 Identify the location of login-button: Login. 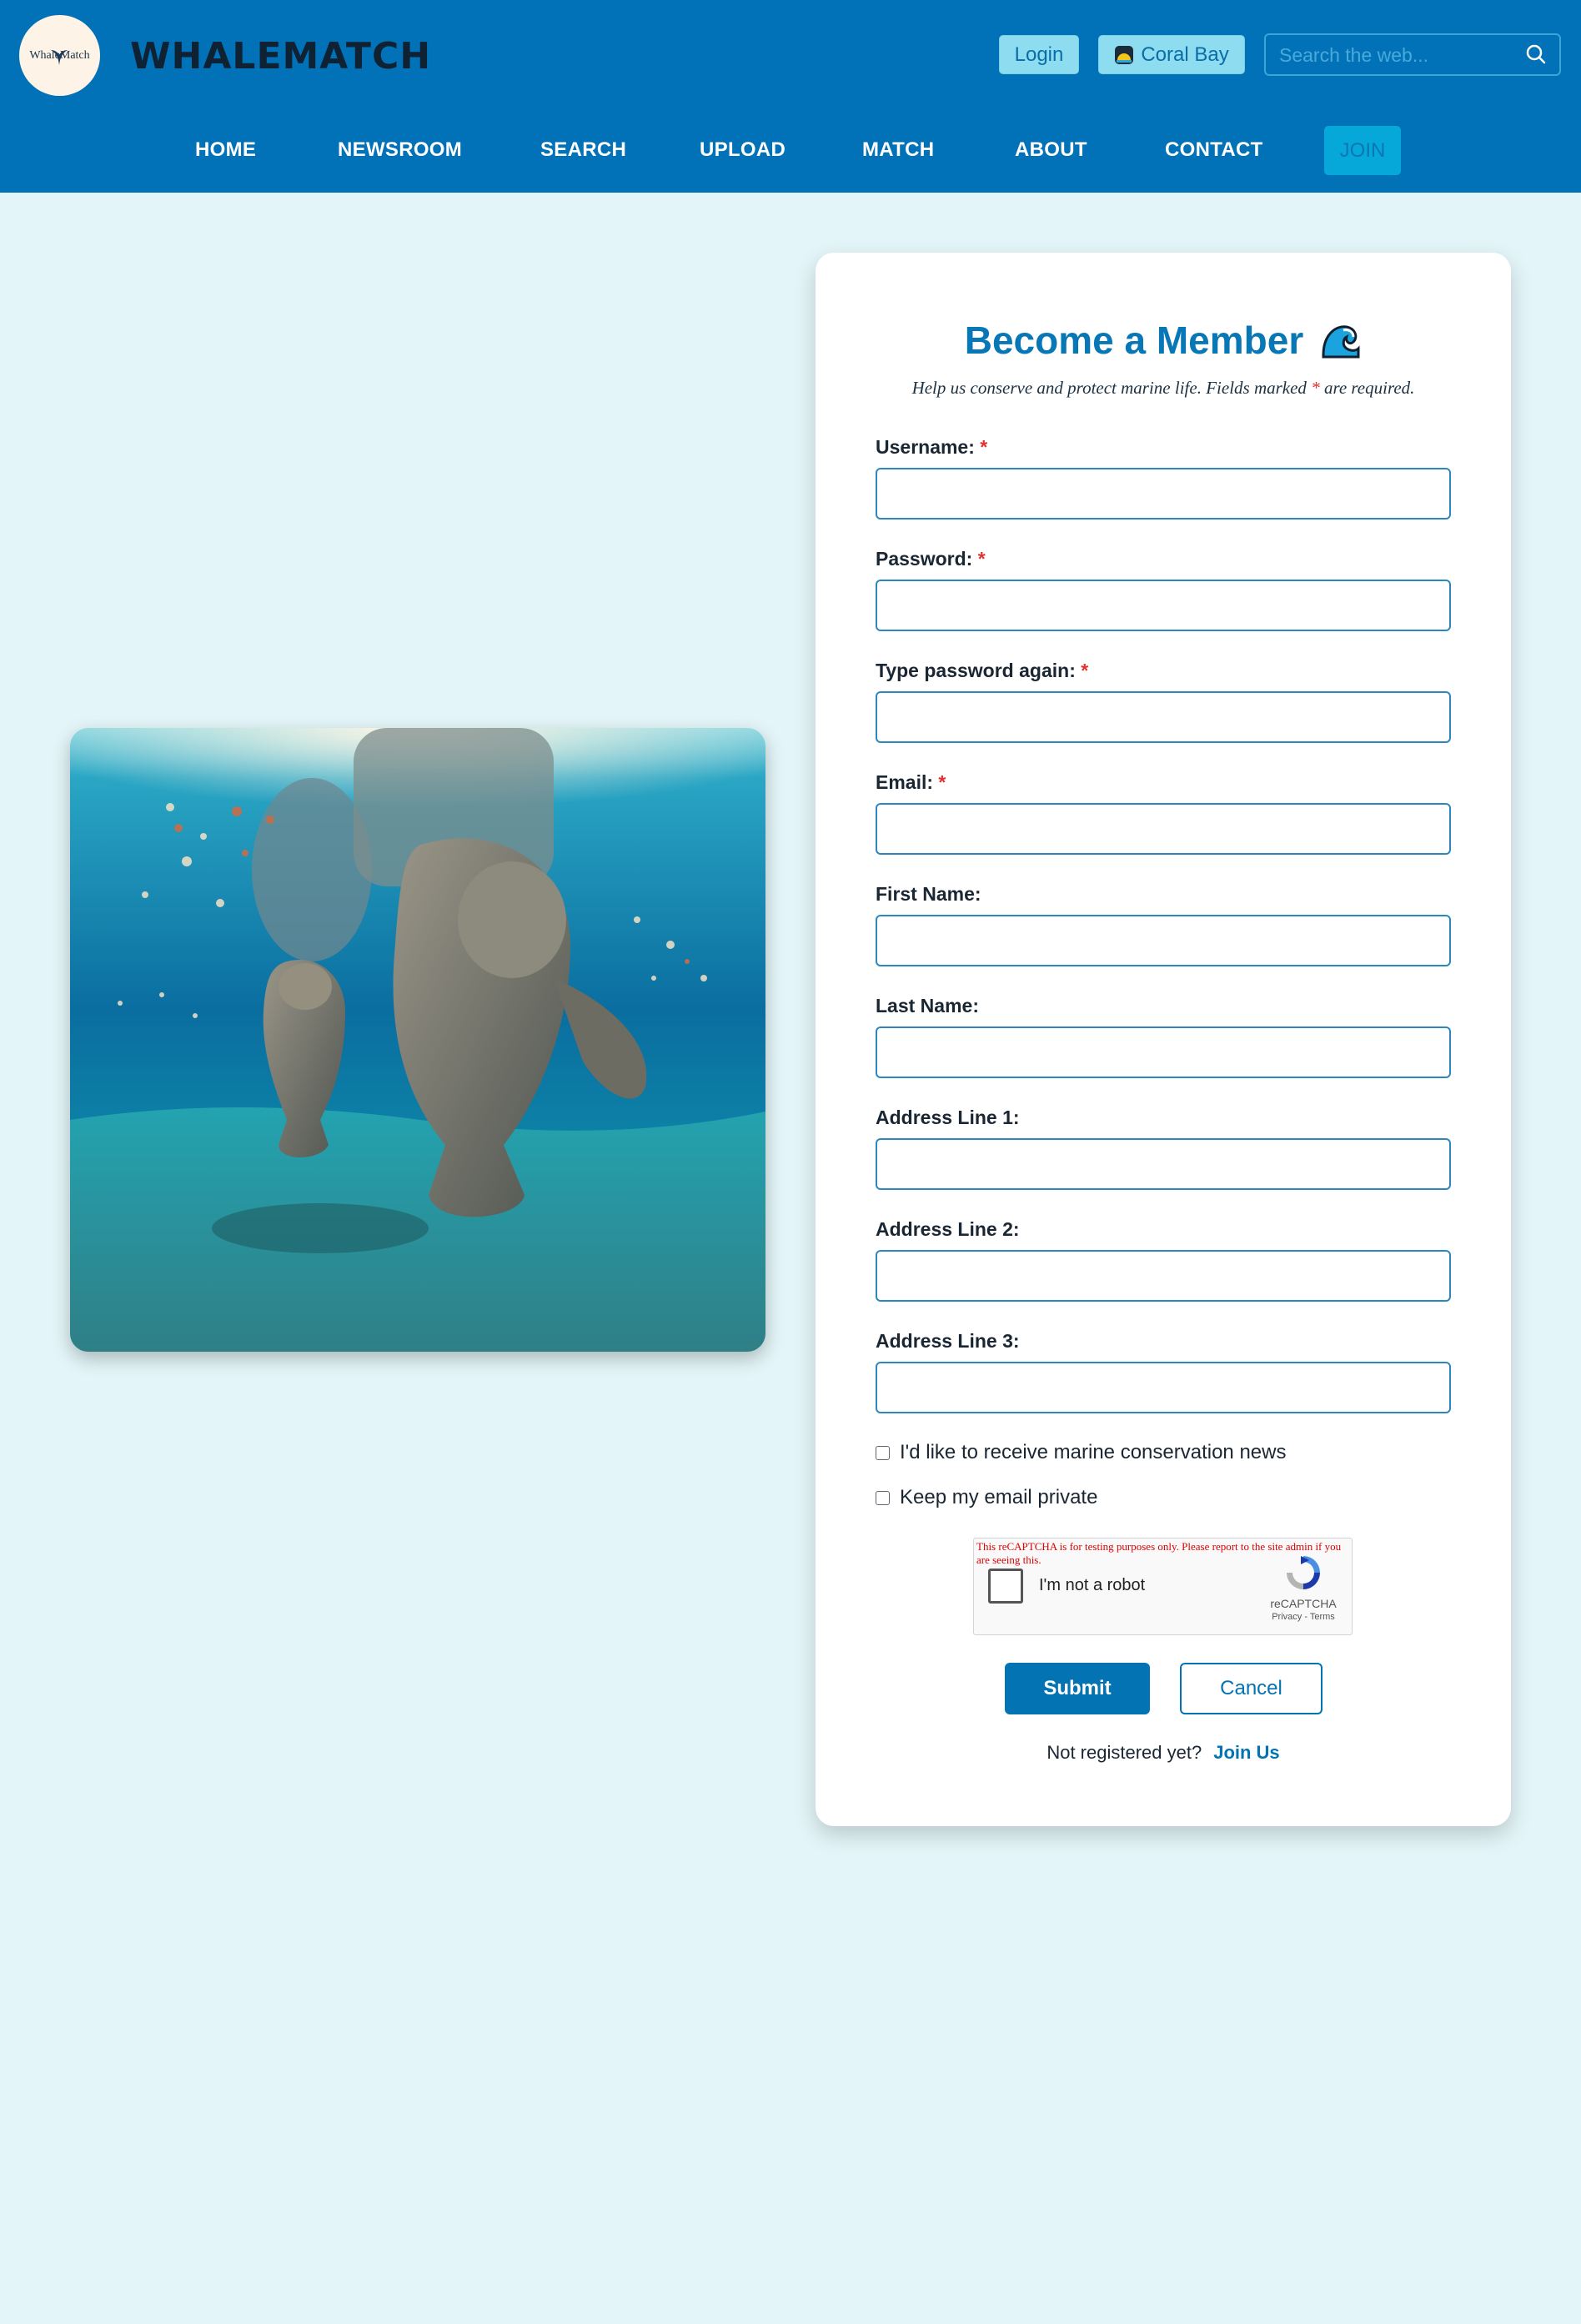
(1039, 54).